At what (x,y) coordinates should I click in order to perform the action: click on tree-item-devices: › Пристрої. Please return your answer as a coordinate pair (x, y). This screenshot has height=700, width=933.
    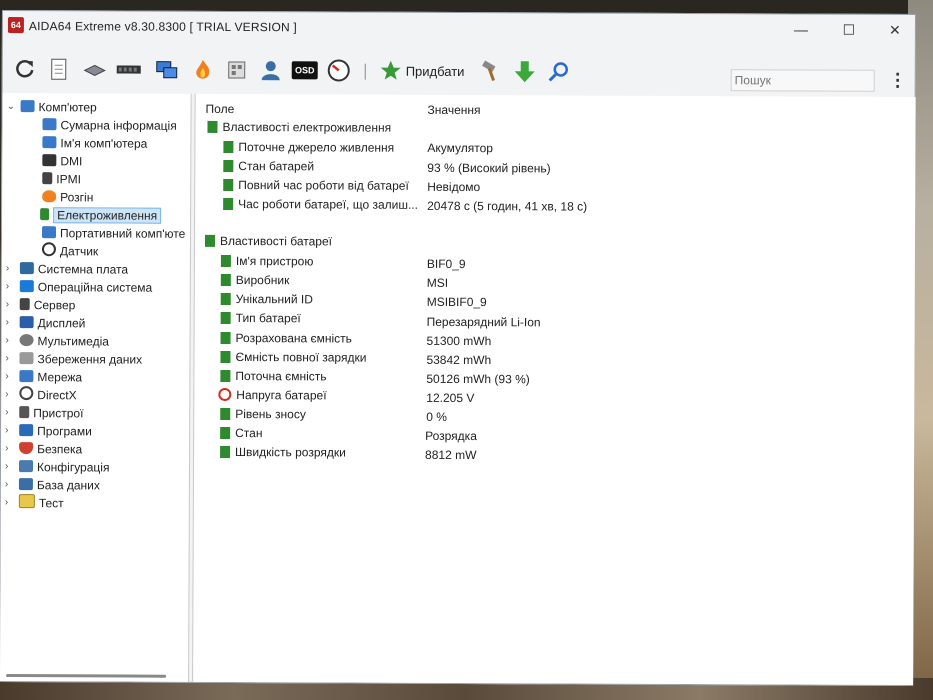
    Looking at the image, I should click on (44, 413).